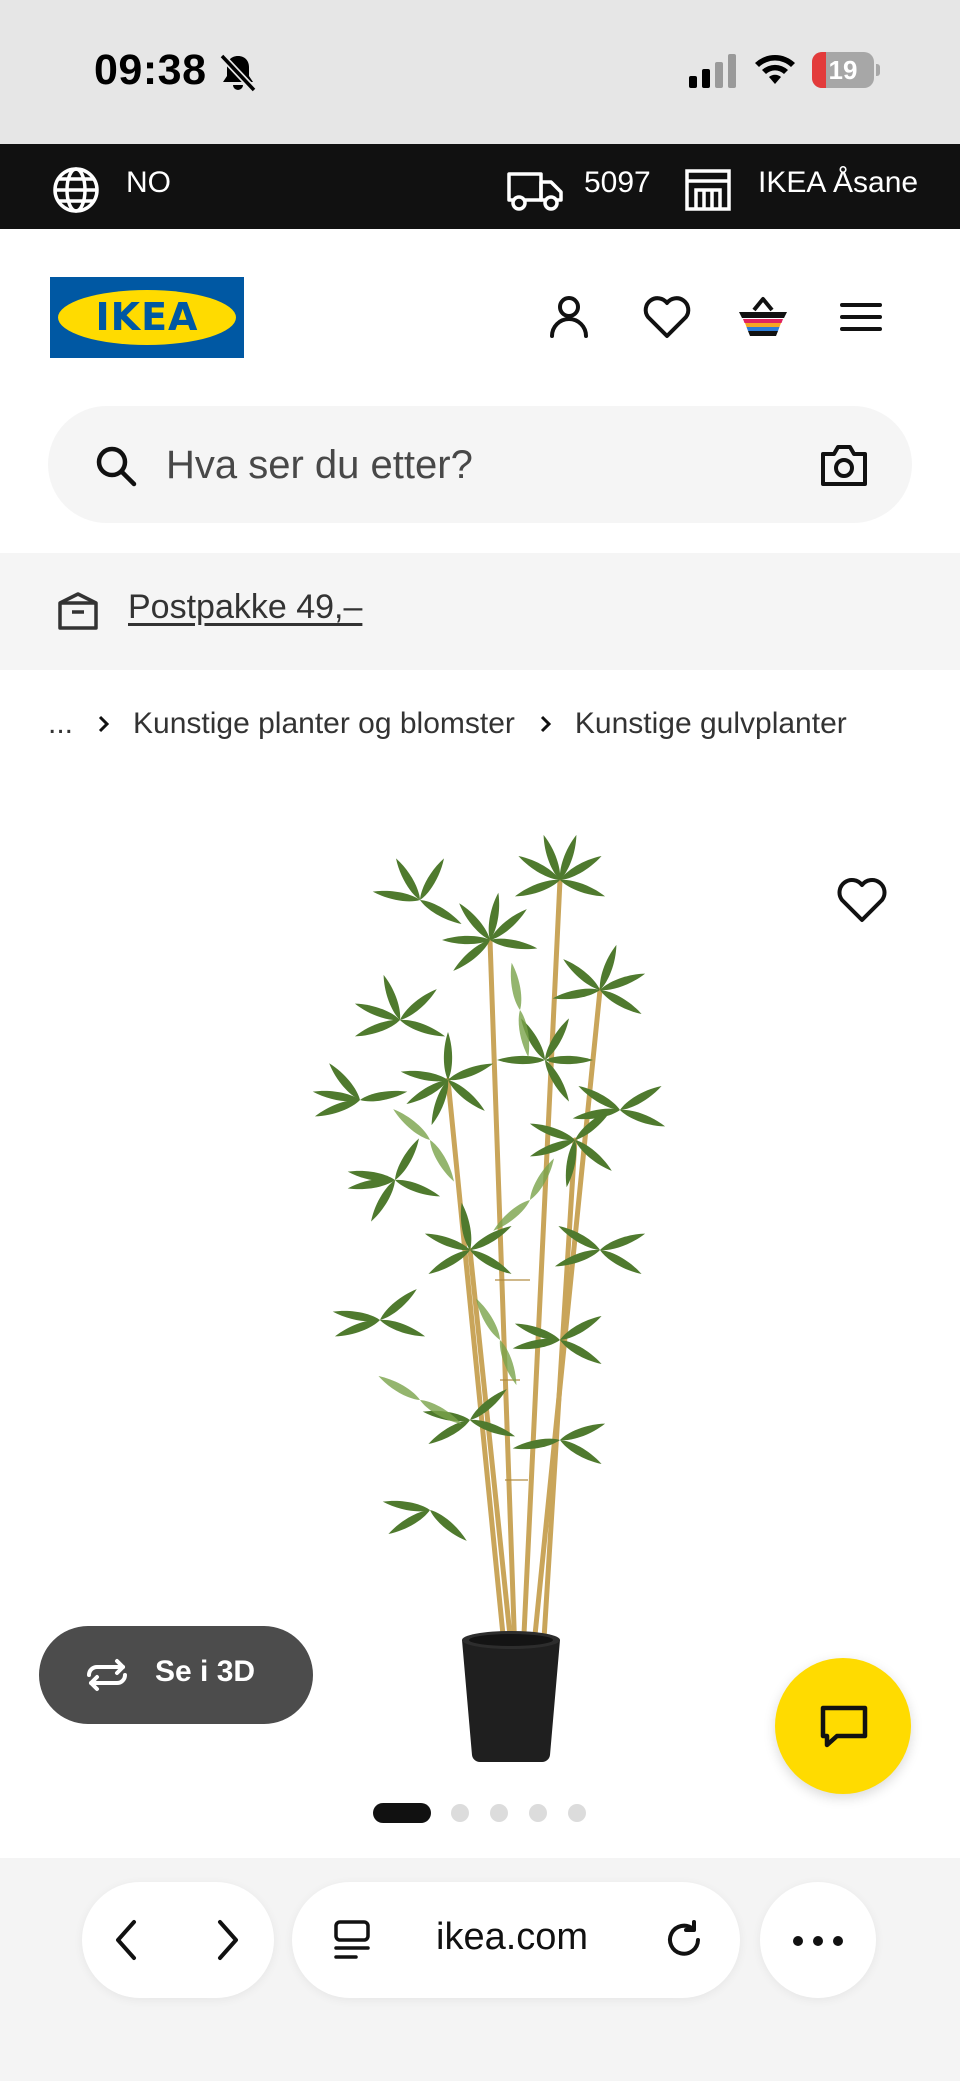  What do you see at coordinates (569, 317) in the screenshot?
I see `account-icon` at bounding box center [569, 317].